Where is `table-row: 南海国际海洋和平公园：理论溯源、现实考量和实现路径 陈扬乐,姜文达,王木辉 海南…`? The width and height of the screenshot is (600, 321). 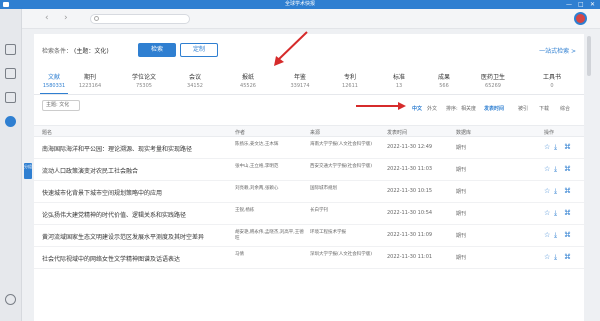
table-row: 南海国际海洋和平公园：理论溯源、现实考量和实现路径 陈扬乐,姜文达,王木辉 海南… is located at coordinates (309, 148).